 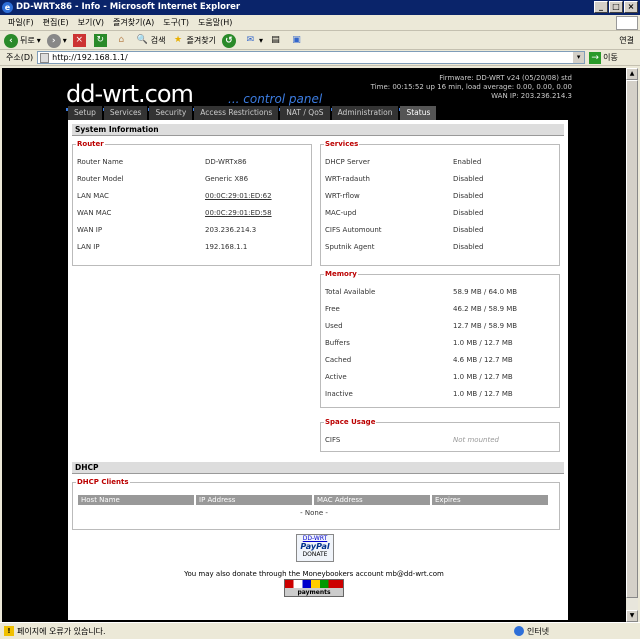 I want to click on tab-nat-qos: NAT / QoS, so click(x=305, y=113).